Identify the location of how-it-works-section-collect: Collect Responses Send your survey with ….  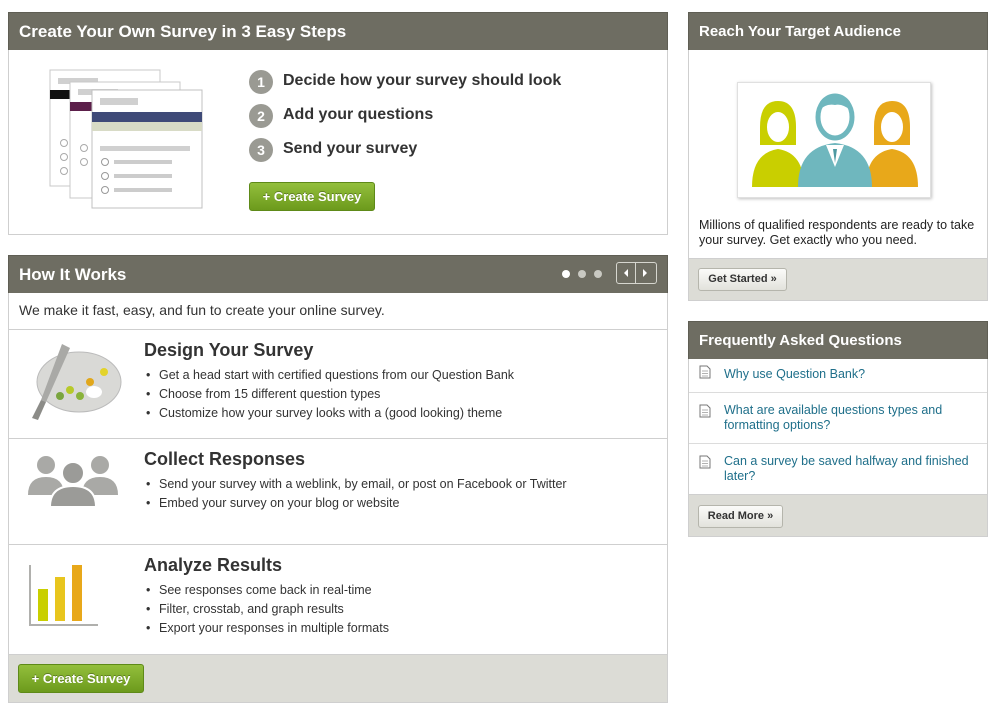
(338, 491).